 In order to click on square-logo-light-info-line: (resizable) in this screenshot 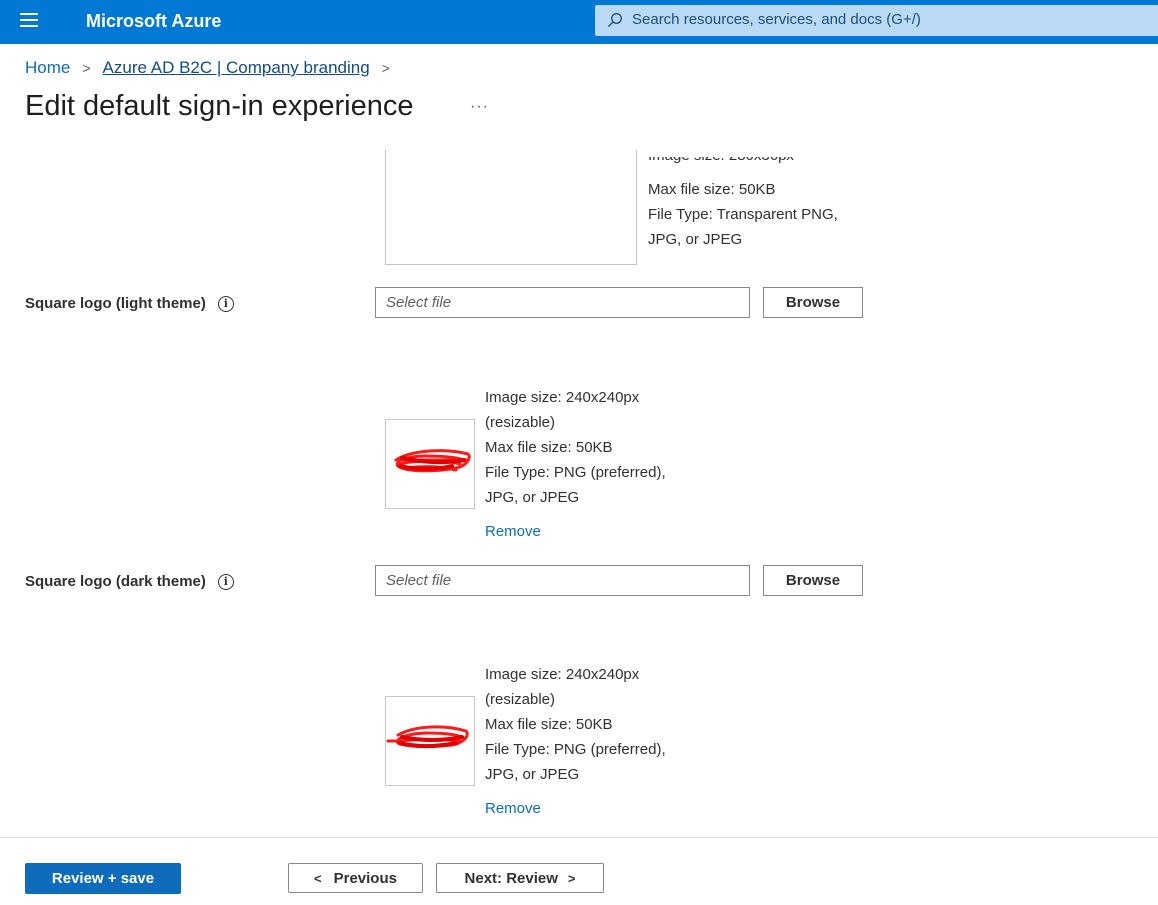, I will do `click(520, 422)`.